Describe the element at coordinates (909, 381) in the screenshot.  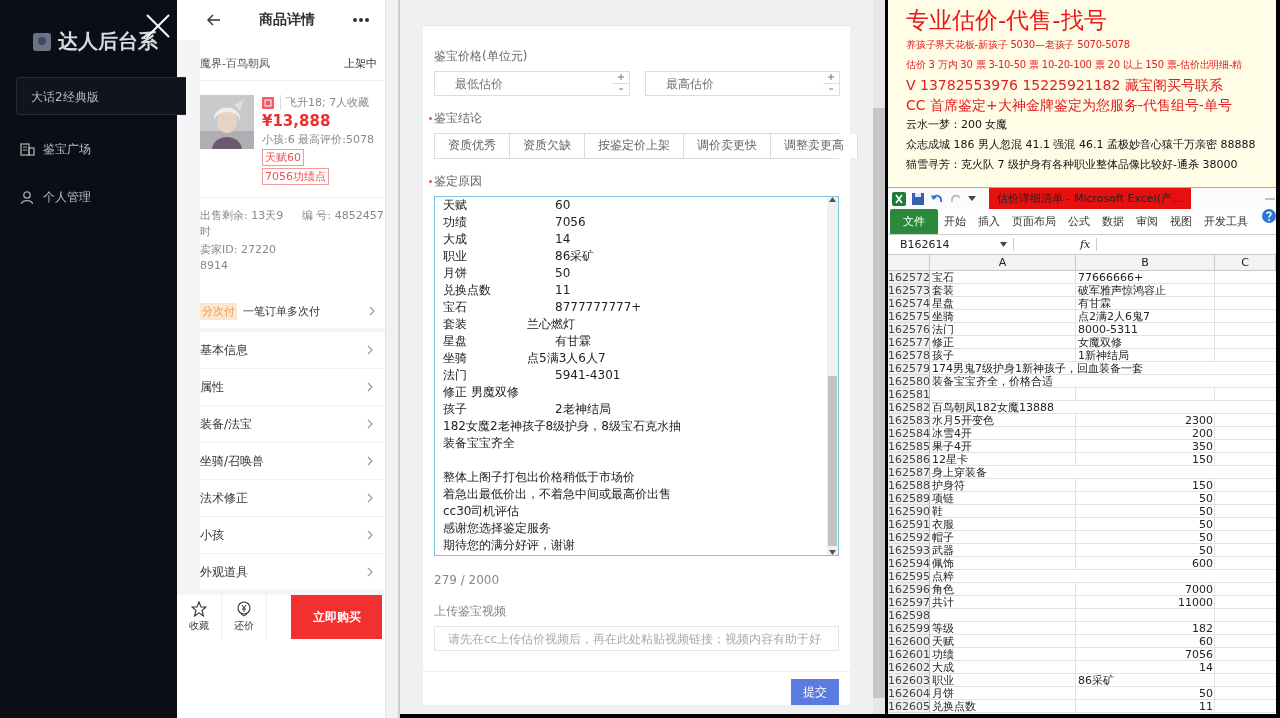
I see `row-header: 162580` at that location.